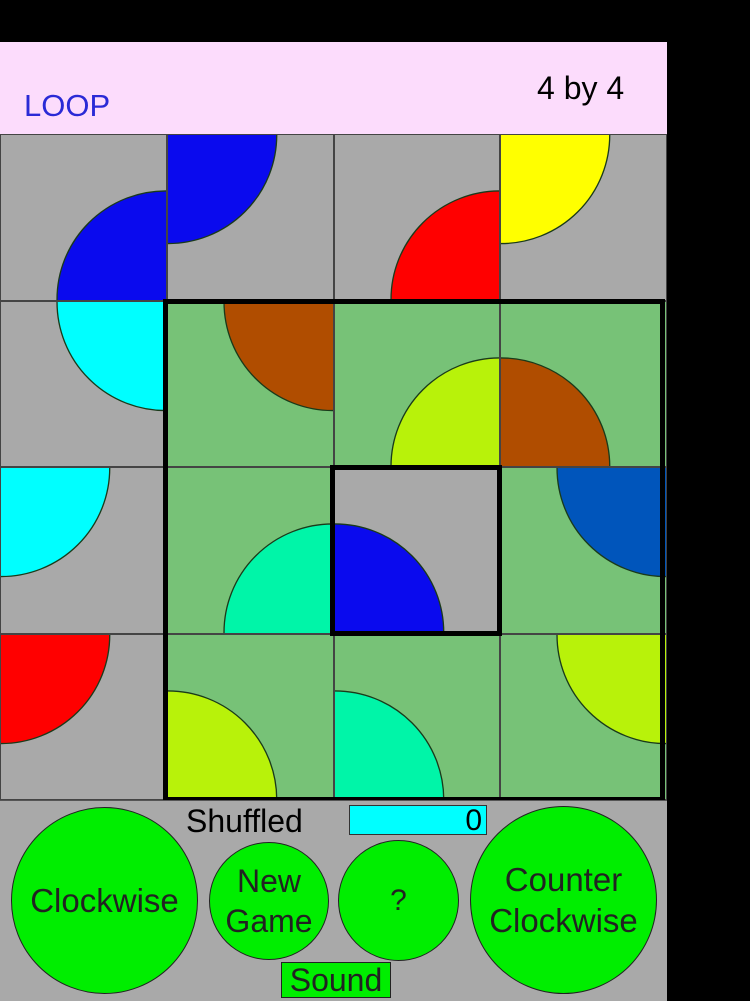 This screenshot has width=750, height=1001. I want to click on tile-r0-c3, so click(583, 217).